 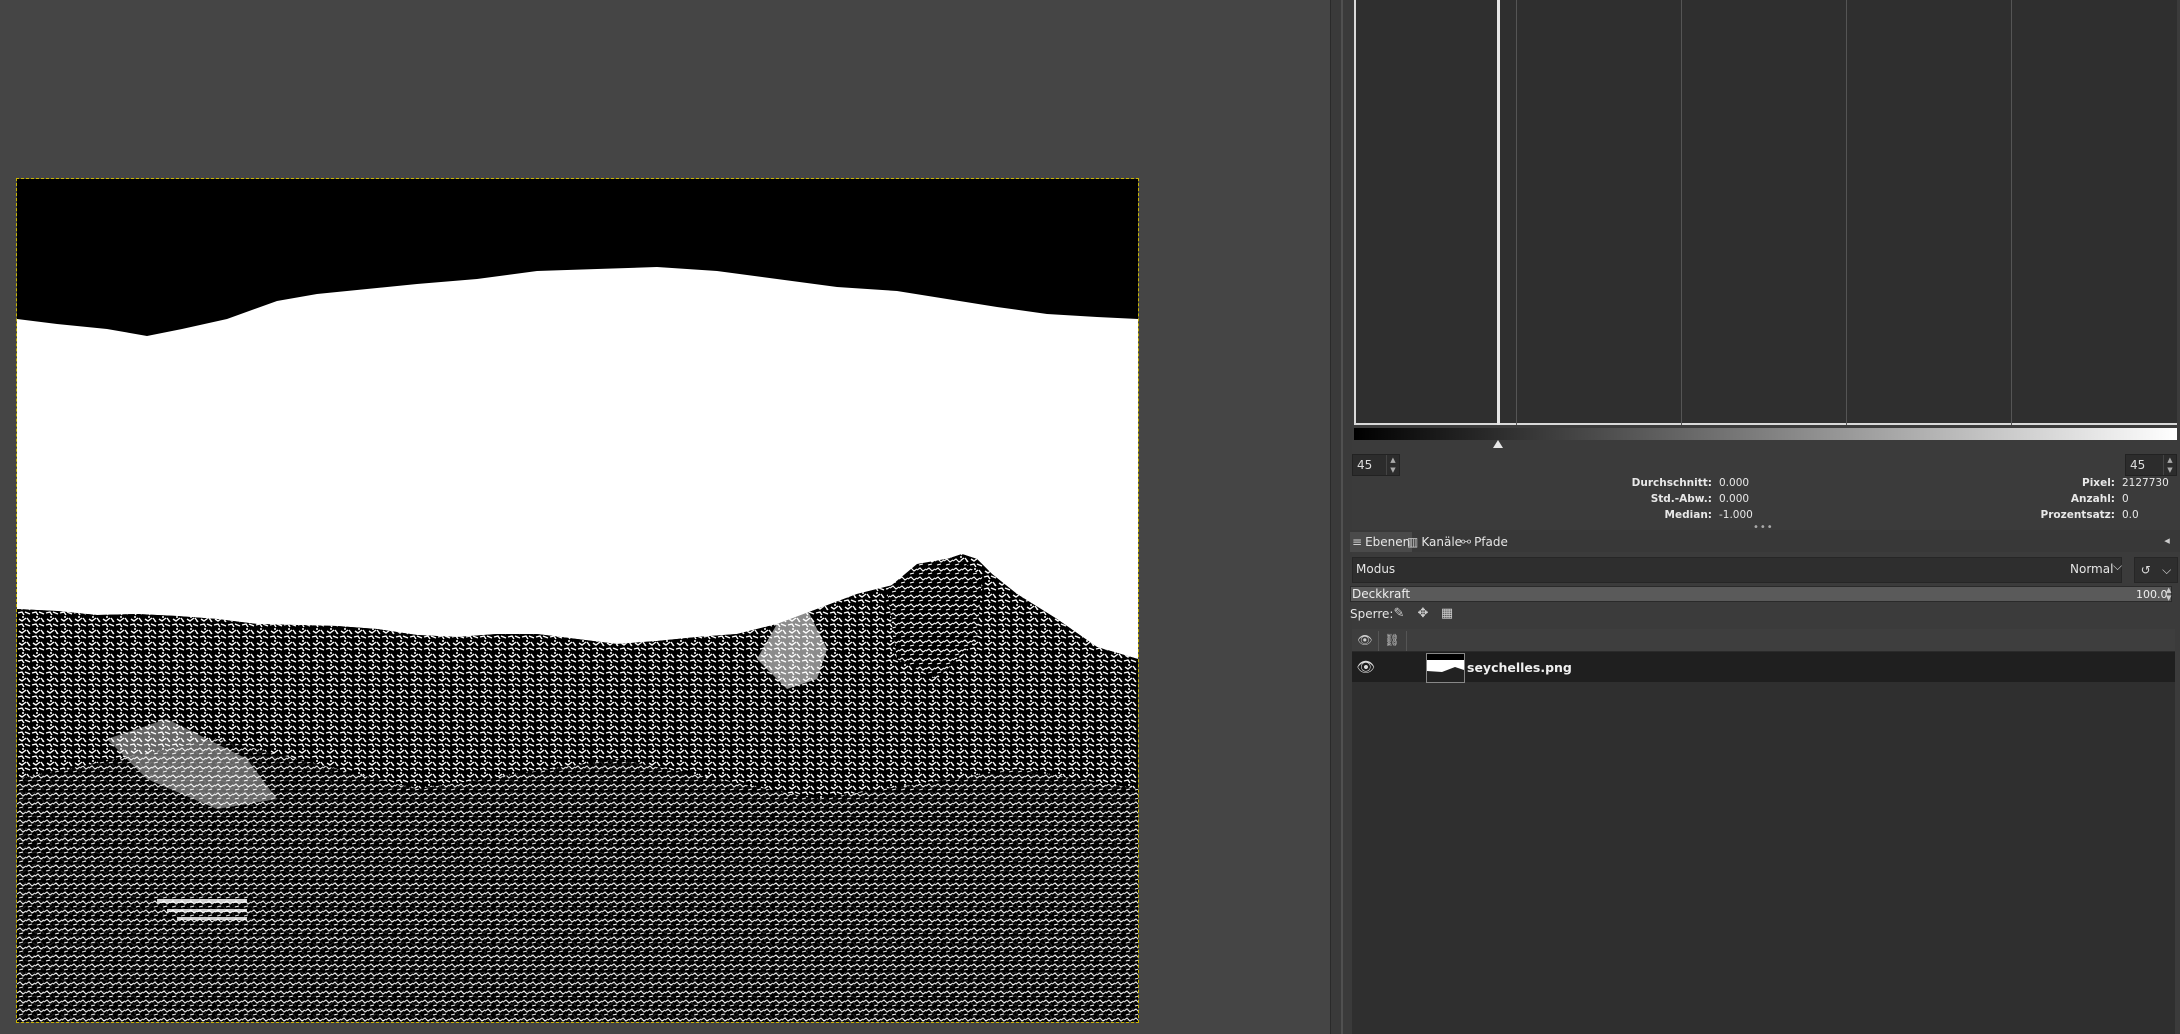 I want to click on opacity-value: 100.0, so click(x=2152, y=594).